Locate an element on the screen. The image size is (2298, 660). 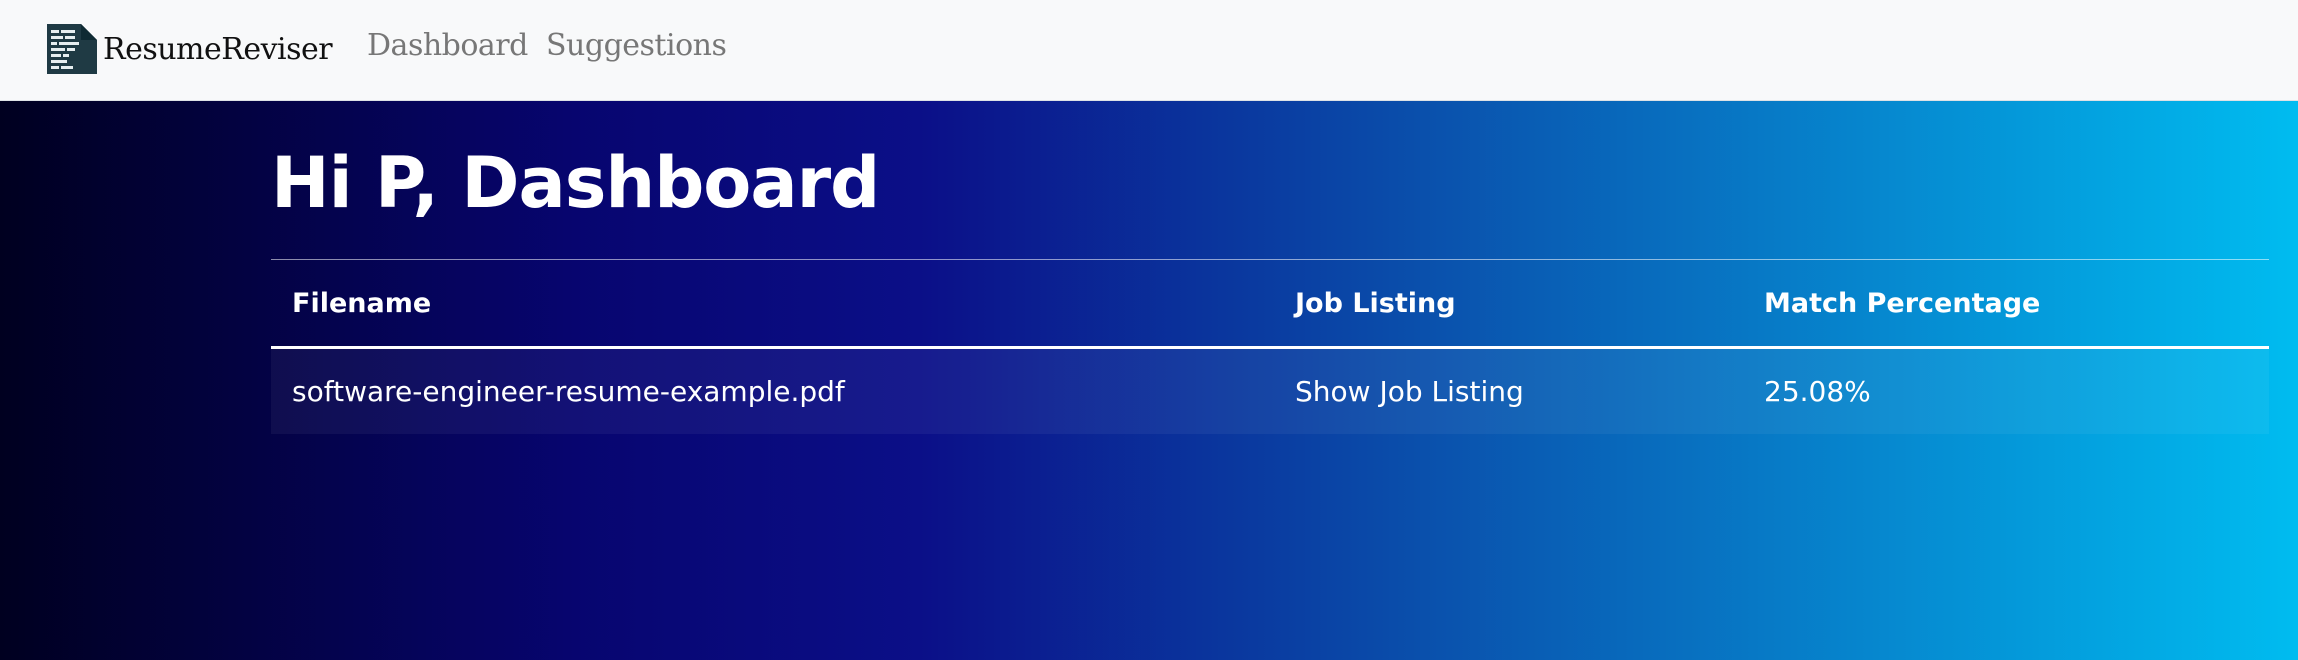
brand-link: ResumeReviser is located at coordinates (189, 49).